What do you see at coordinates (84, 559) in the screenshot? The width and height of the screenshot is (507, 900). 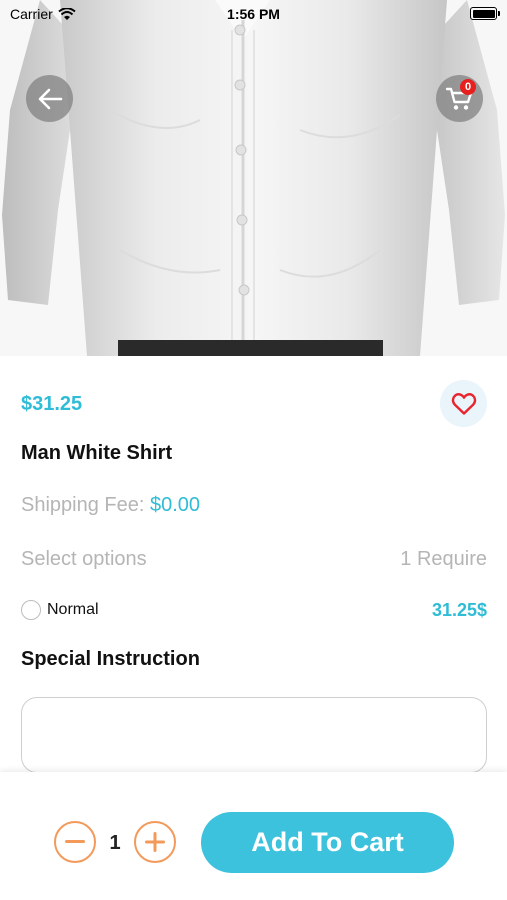 I see `select-options-title: Select options` at bounding box center [84, 559].